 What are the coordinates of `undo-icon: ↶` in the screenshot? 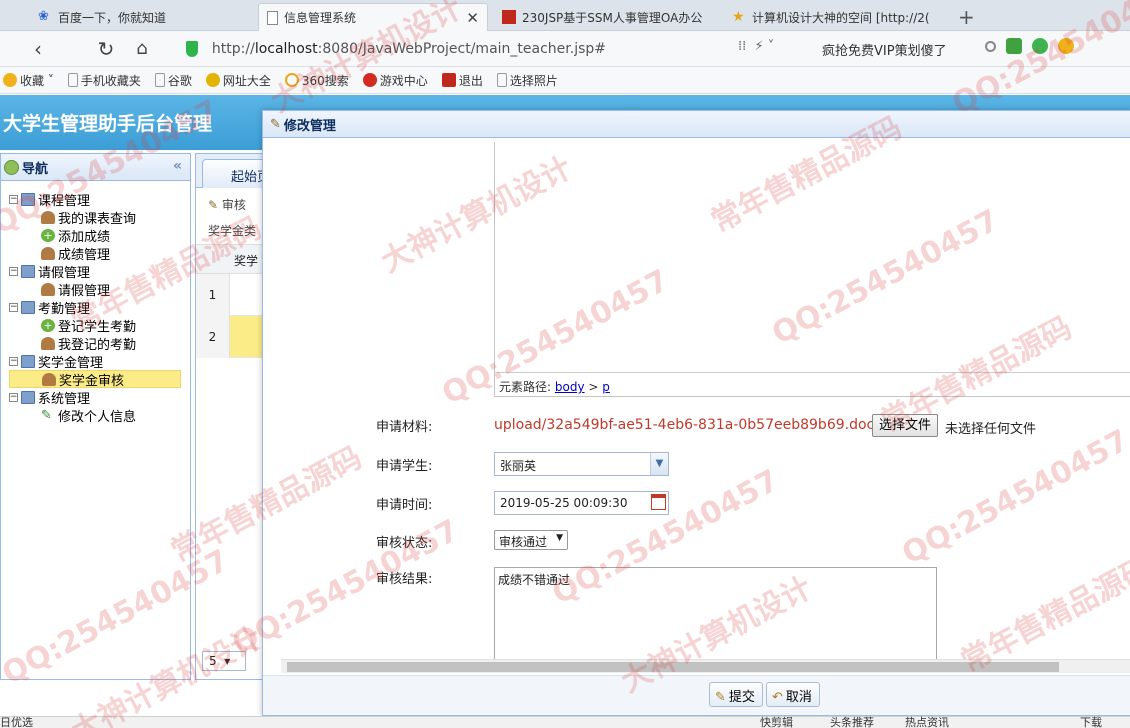 It's located at (777, 697).